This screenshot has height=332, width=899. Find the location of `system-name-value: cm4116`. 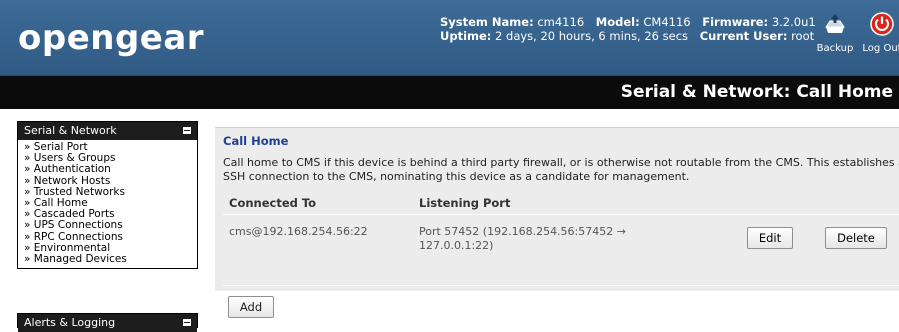

system-name-value: cm4116 is located at coordinates (561, 22).